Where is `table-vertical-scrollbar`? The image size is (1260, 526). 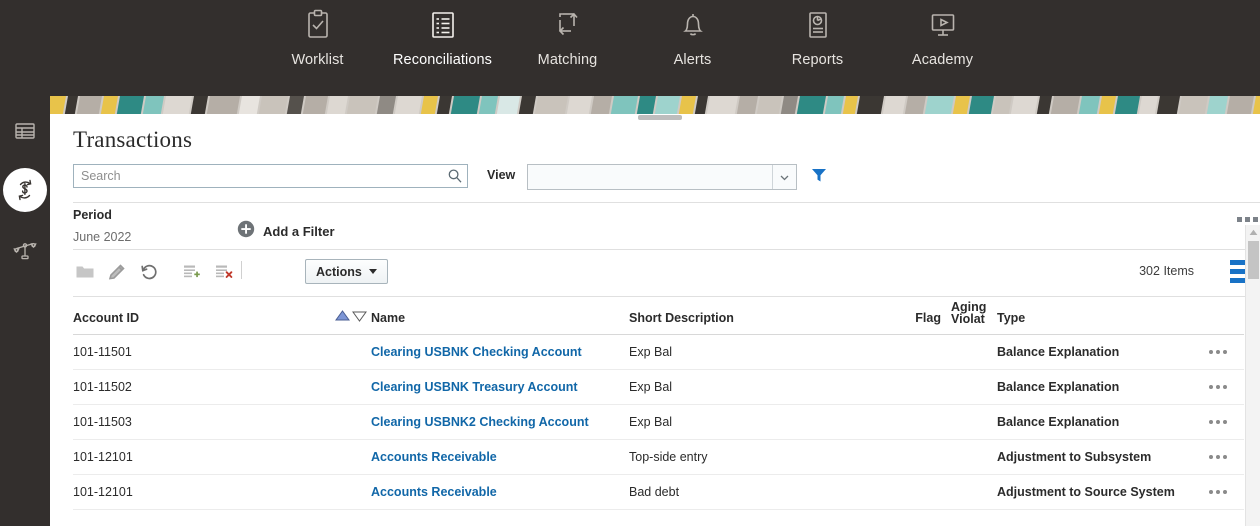
table-vertical-scrollbar is located at coordinates (1252, 375).